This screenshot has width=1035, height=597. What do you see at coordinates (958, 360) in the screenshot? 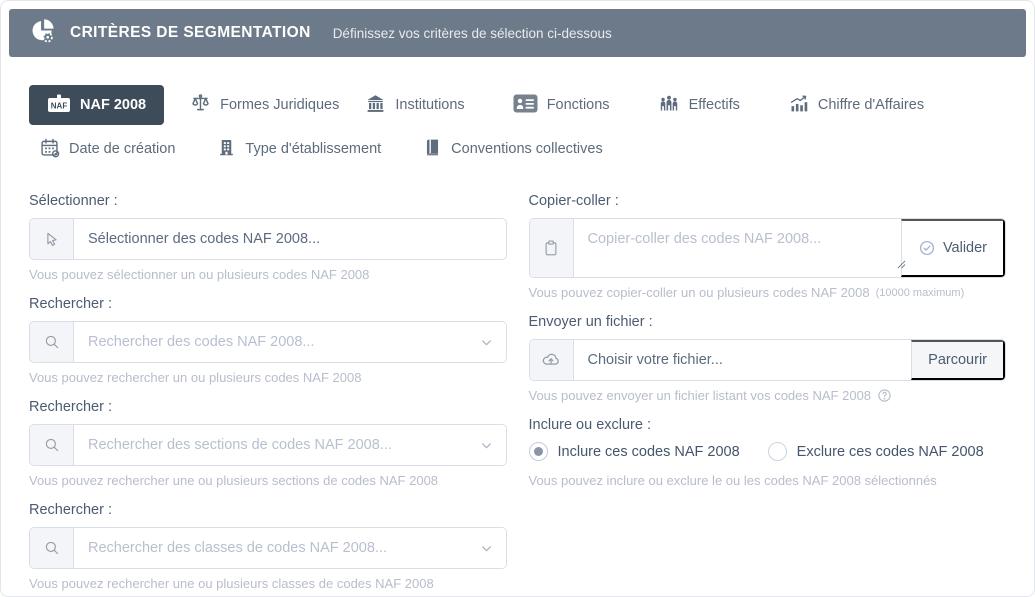
I see `browse-button: Parcourir` at bounding box center [958, 360].